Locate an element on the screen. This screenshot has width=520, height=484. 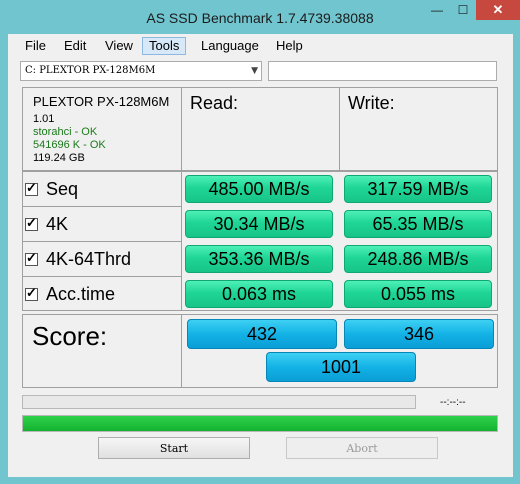
progress-fill is located at coordinates (260, 423).